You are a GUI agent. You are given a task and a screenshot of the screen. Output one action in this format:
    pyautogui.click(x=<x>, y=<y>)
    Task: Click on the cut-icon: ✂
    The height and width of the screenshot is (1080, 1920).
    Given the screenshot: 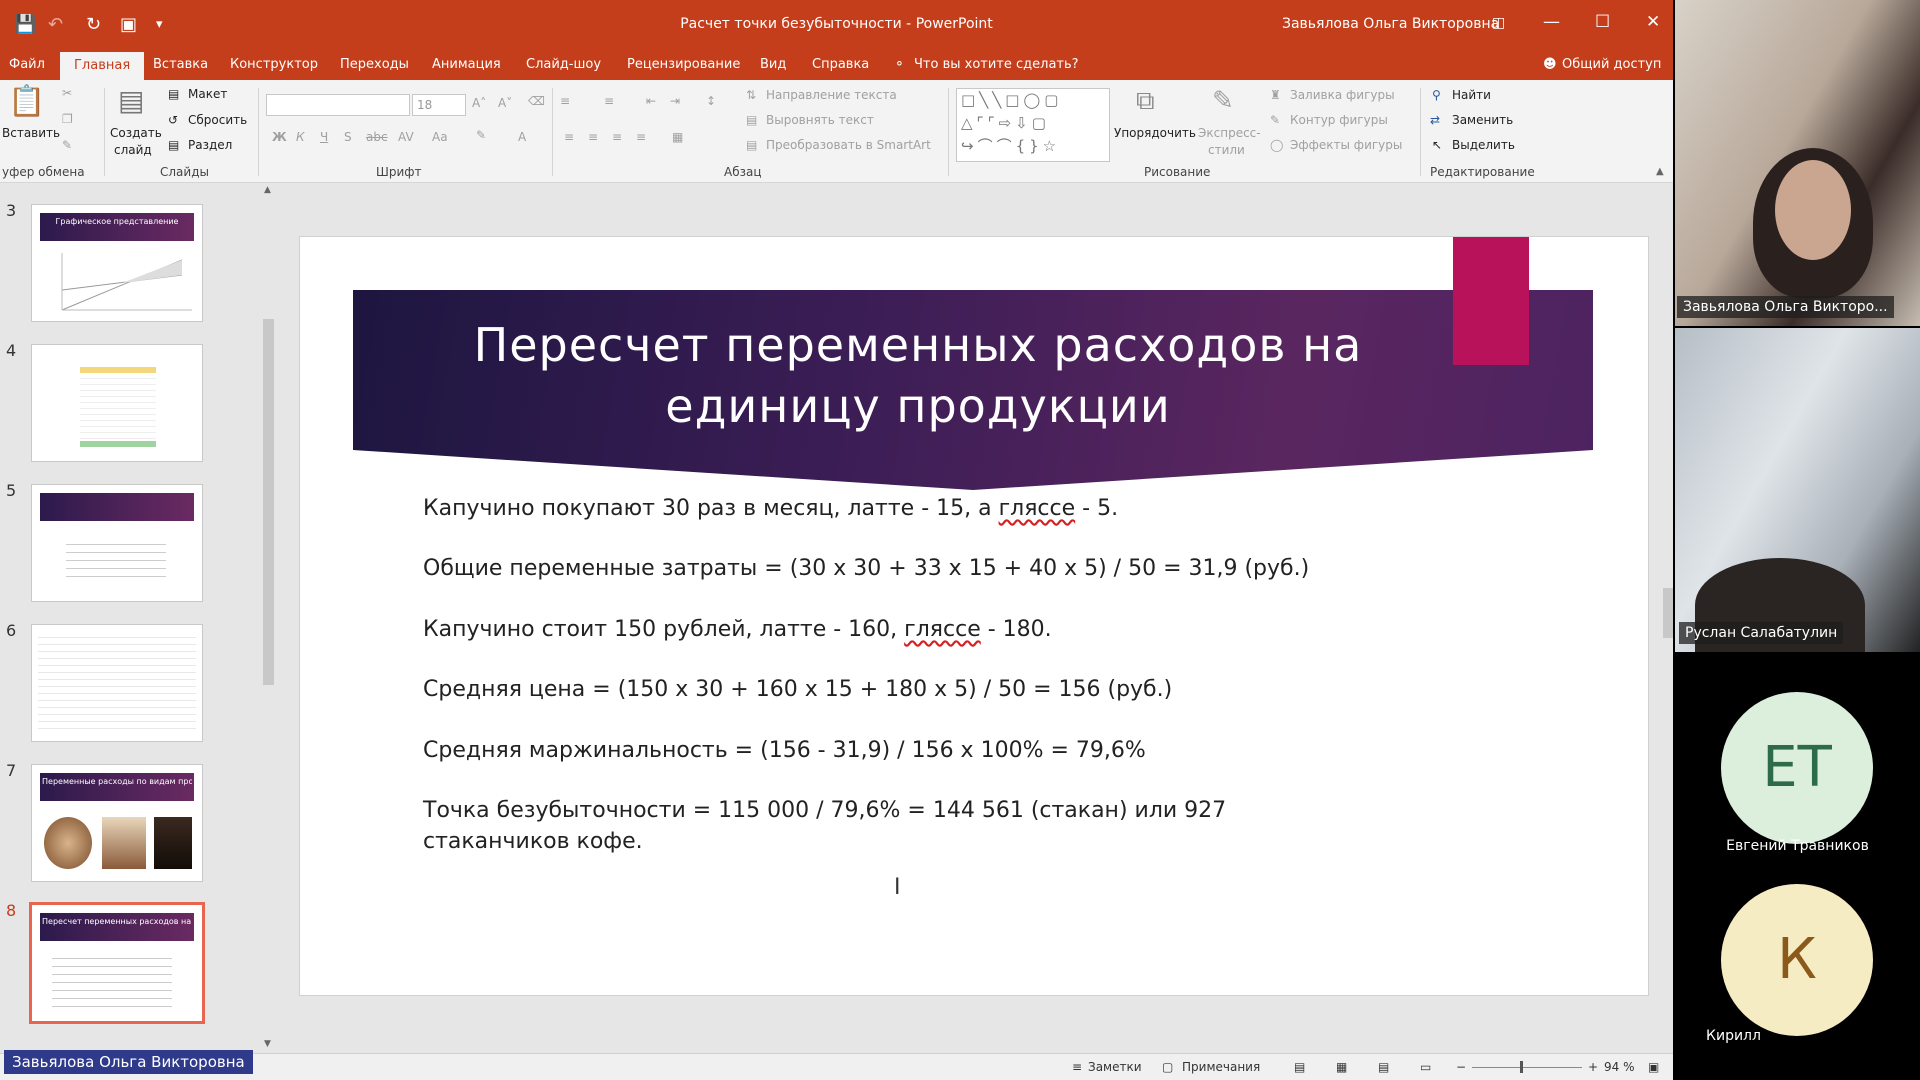 What is the action you would take?
    pyautogui.click(x=67, y=93)
    